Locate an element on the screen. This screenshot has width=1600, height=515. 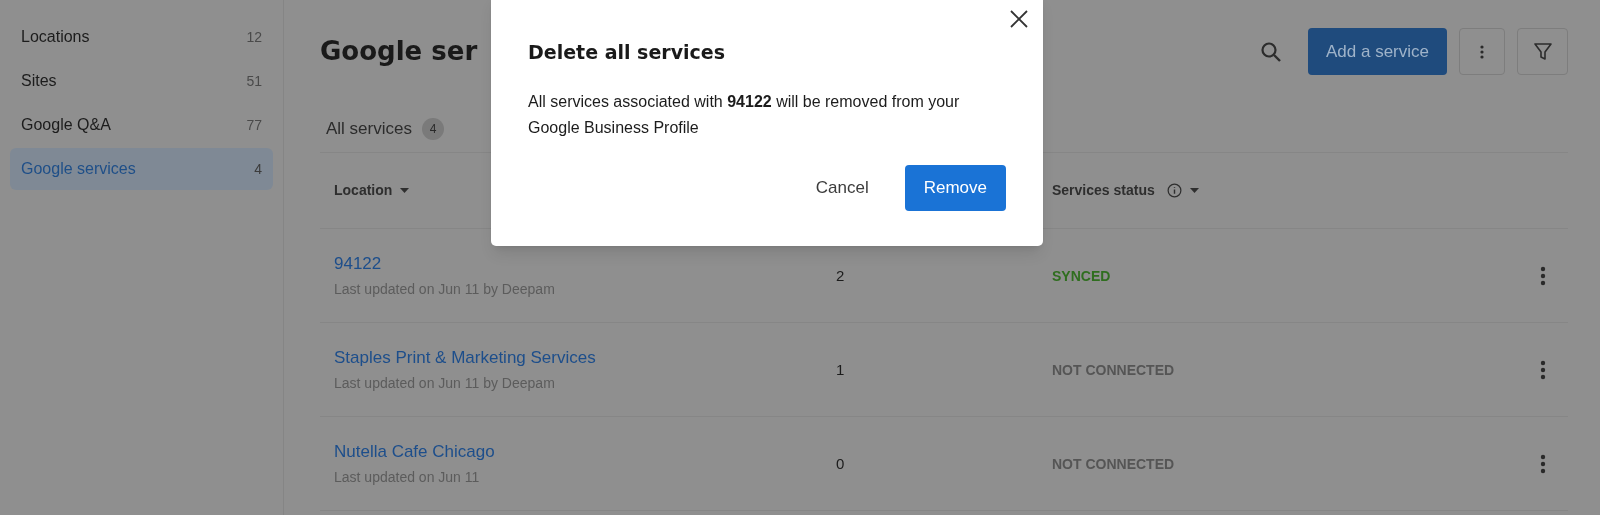
count-badge: 4 is located at coordinates (432, 128).